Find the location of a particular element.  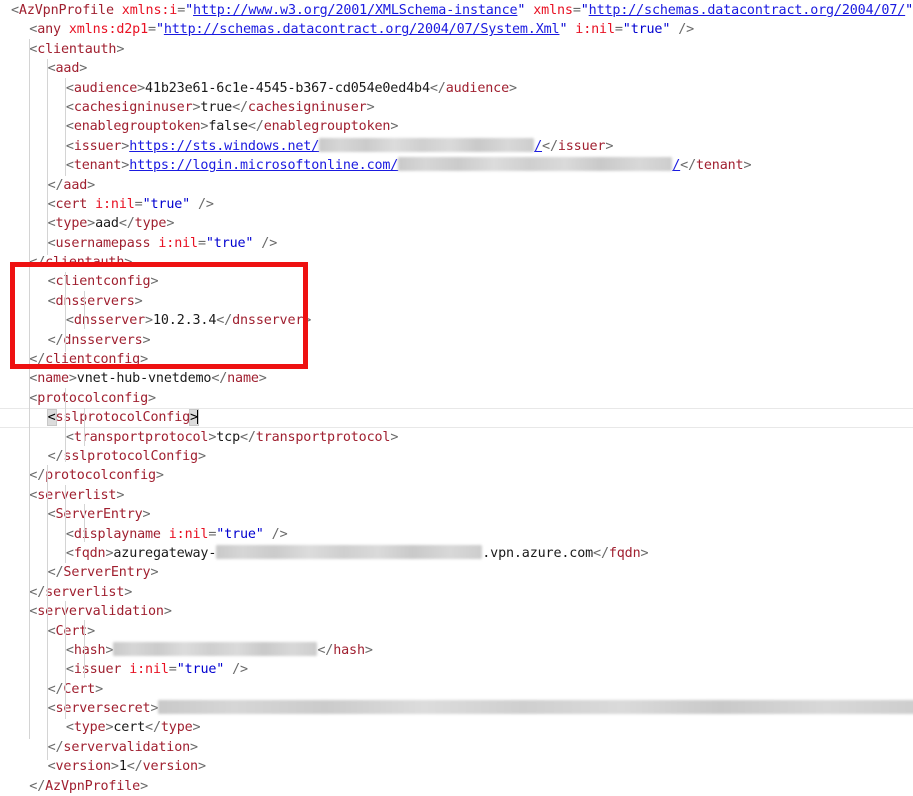

xml-tag-name: any is located at coordinates (49, 30).